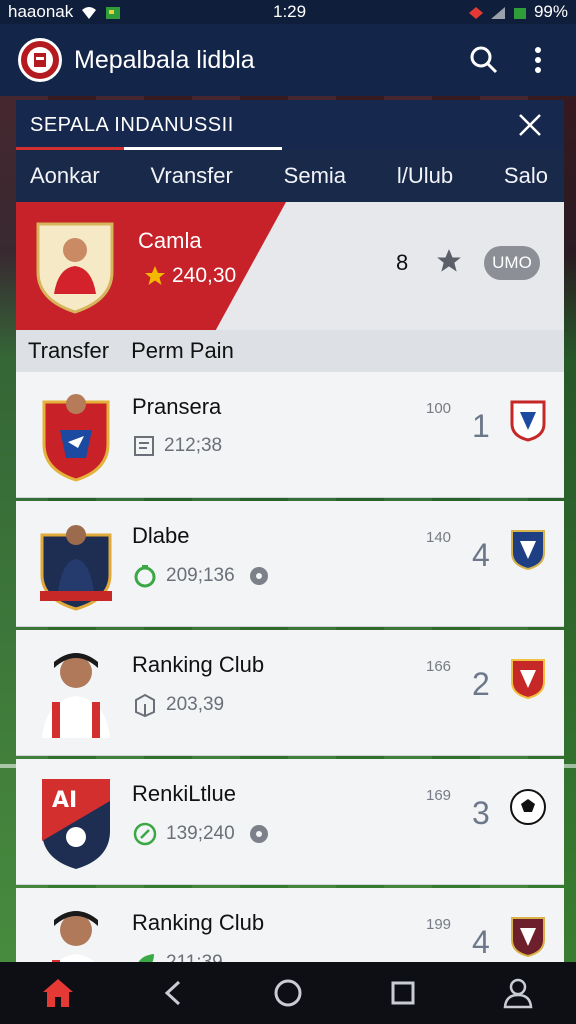 This screenshot has width=576, height=1024. I want to click on item-small-value: 100, so click(439, 408).